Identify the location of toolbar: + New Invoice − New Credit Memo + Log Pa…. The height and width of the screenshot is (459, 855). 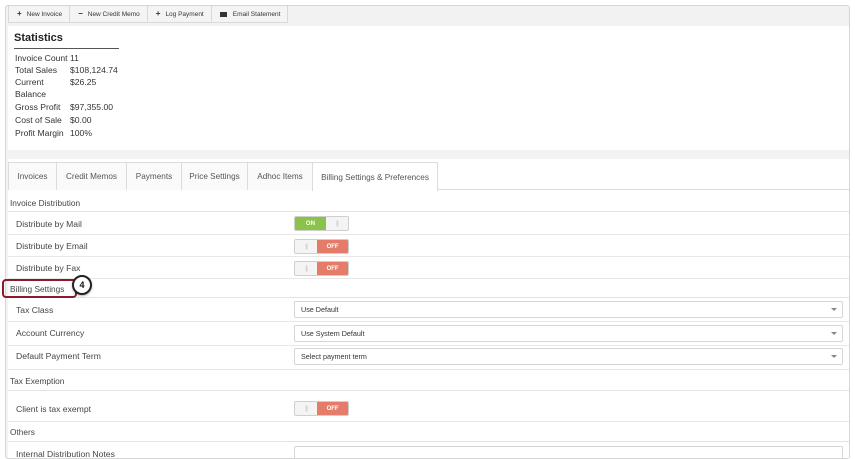
(148, 14).